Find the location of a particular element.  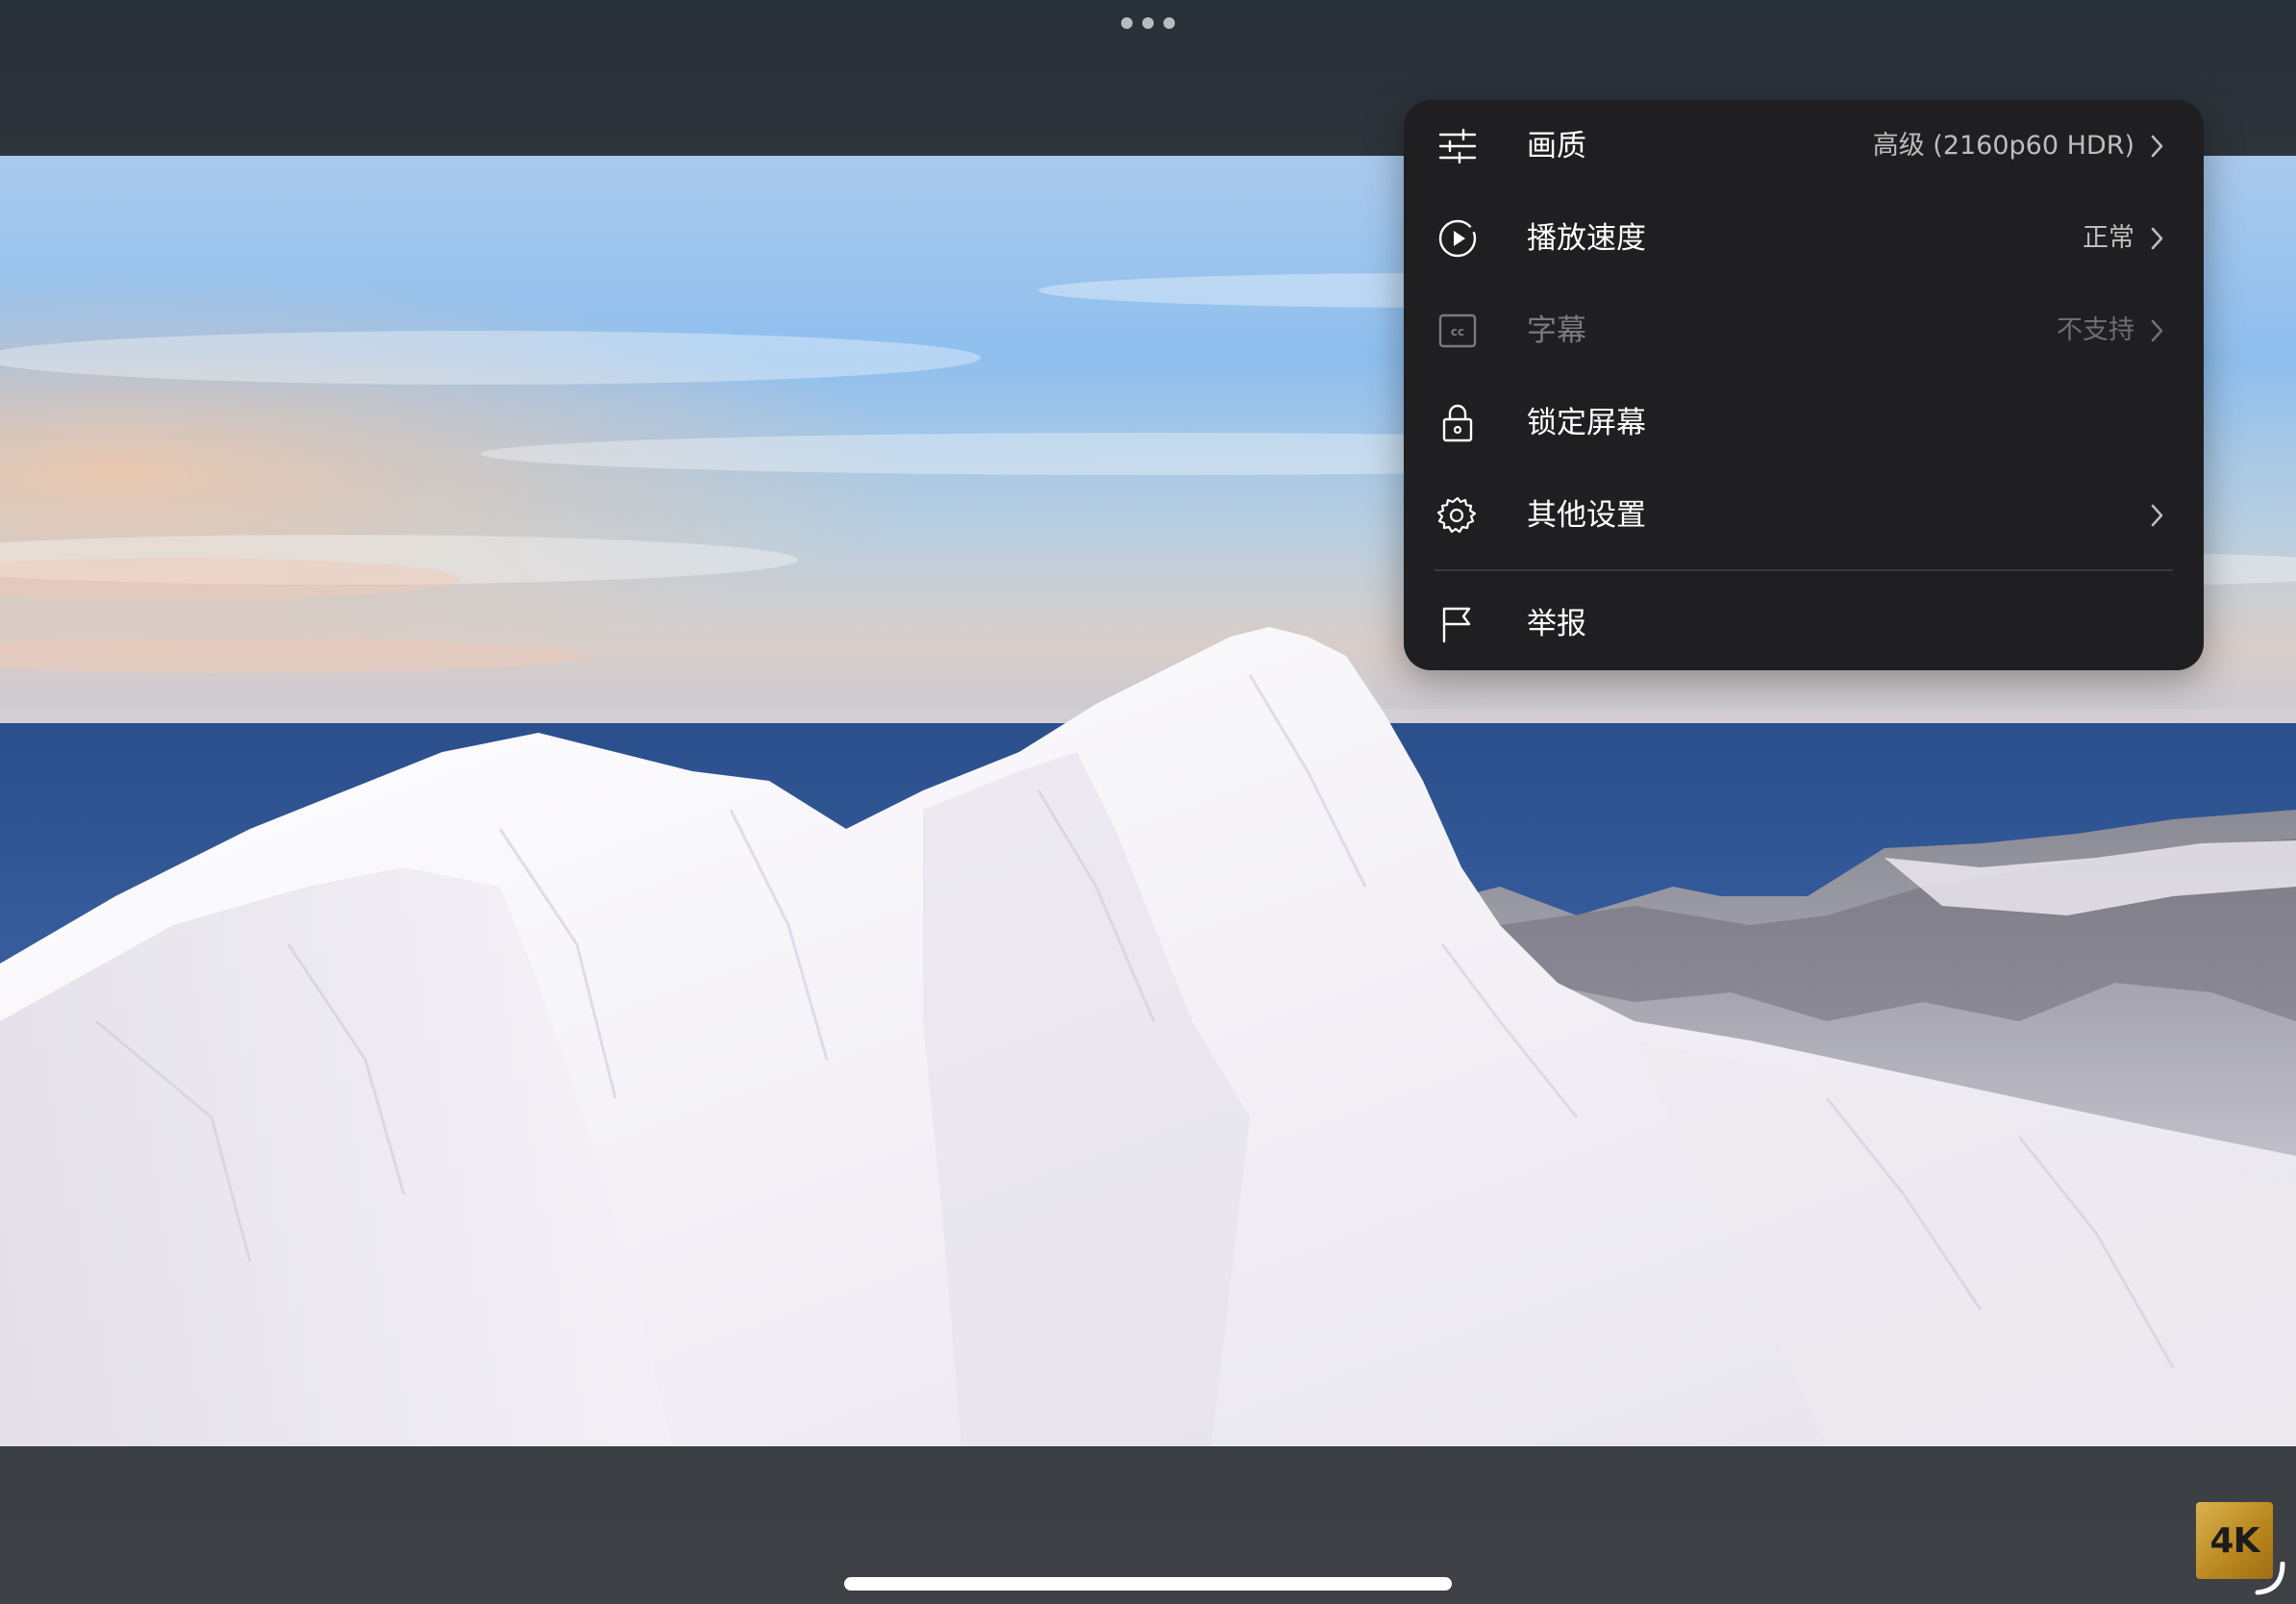

menu-item-lock-screen: 锁定屏幕 is located at coordinates (1804, 423).